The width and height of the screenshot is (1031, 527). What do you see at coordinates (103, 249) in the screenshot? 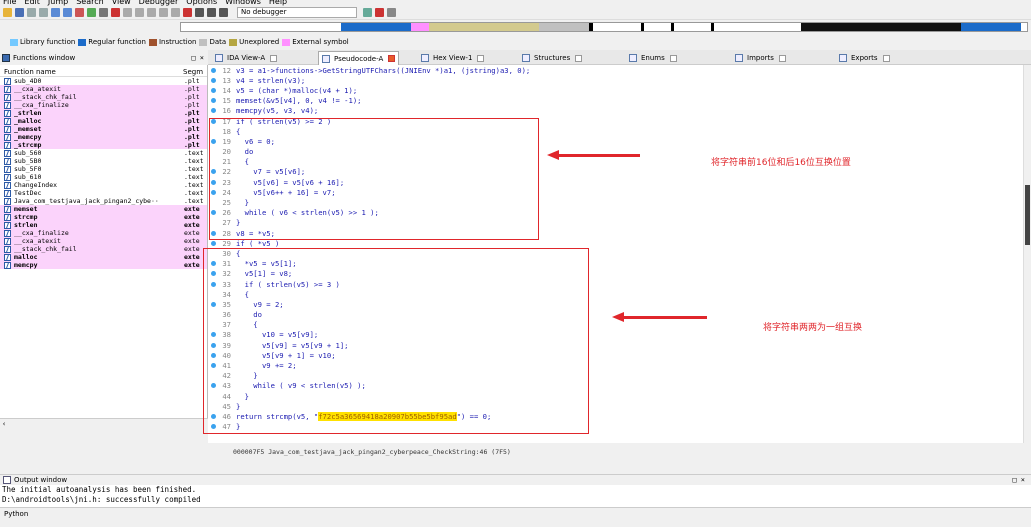
I see `function-row: __stack_chk_fail exte` at bounding box center [103, 249].